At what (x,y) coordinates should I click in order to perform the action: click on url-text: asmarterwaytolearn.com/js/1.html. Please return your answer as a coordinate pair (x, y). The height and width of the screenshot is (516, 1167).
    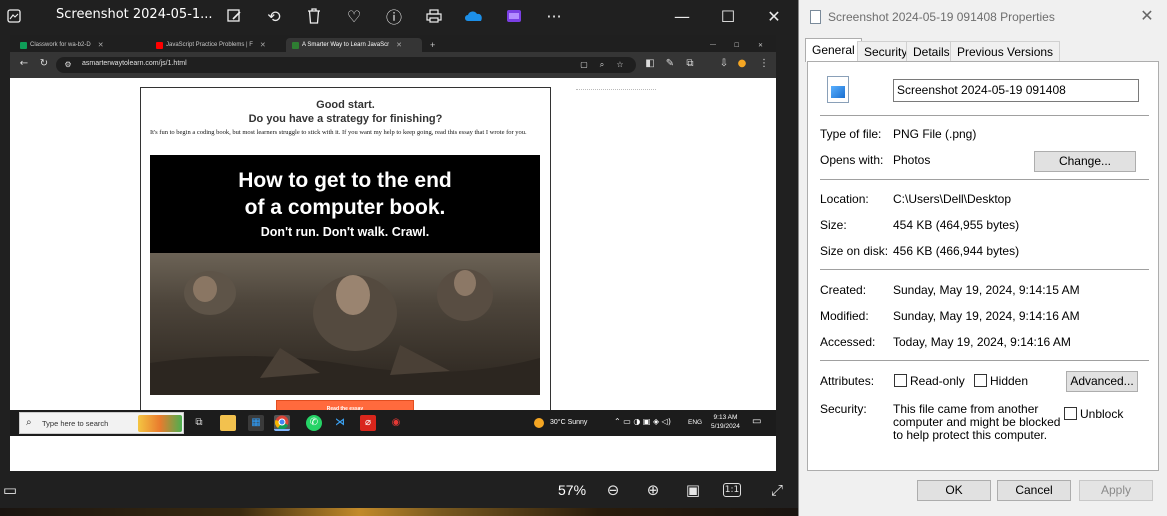
    Looking at the image, I should click on (134, 63).